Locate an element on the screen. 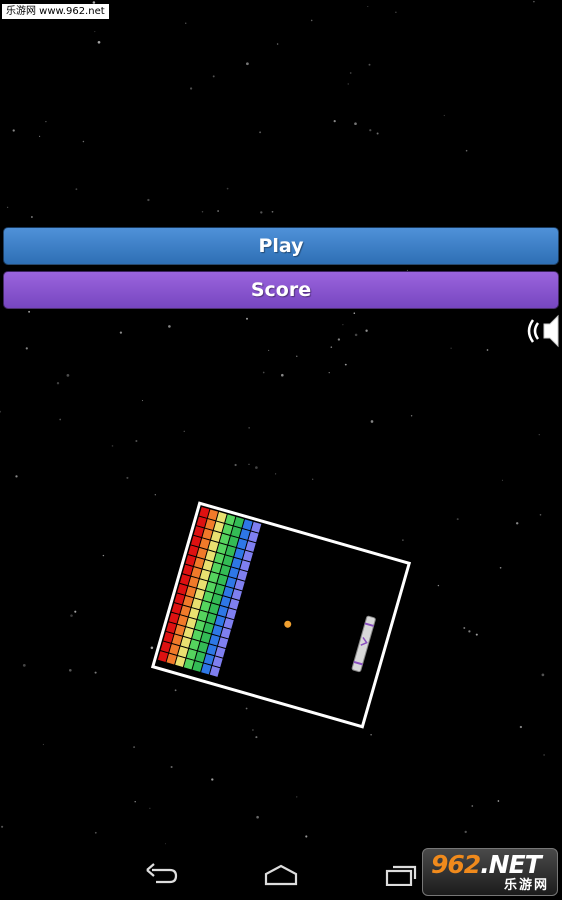 This screenshot has width=562, height=900. badge-subtitle: 乐游网 is located at coordinates (526, 885).